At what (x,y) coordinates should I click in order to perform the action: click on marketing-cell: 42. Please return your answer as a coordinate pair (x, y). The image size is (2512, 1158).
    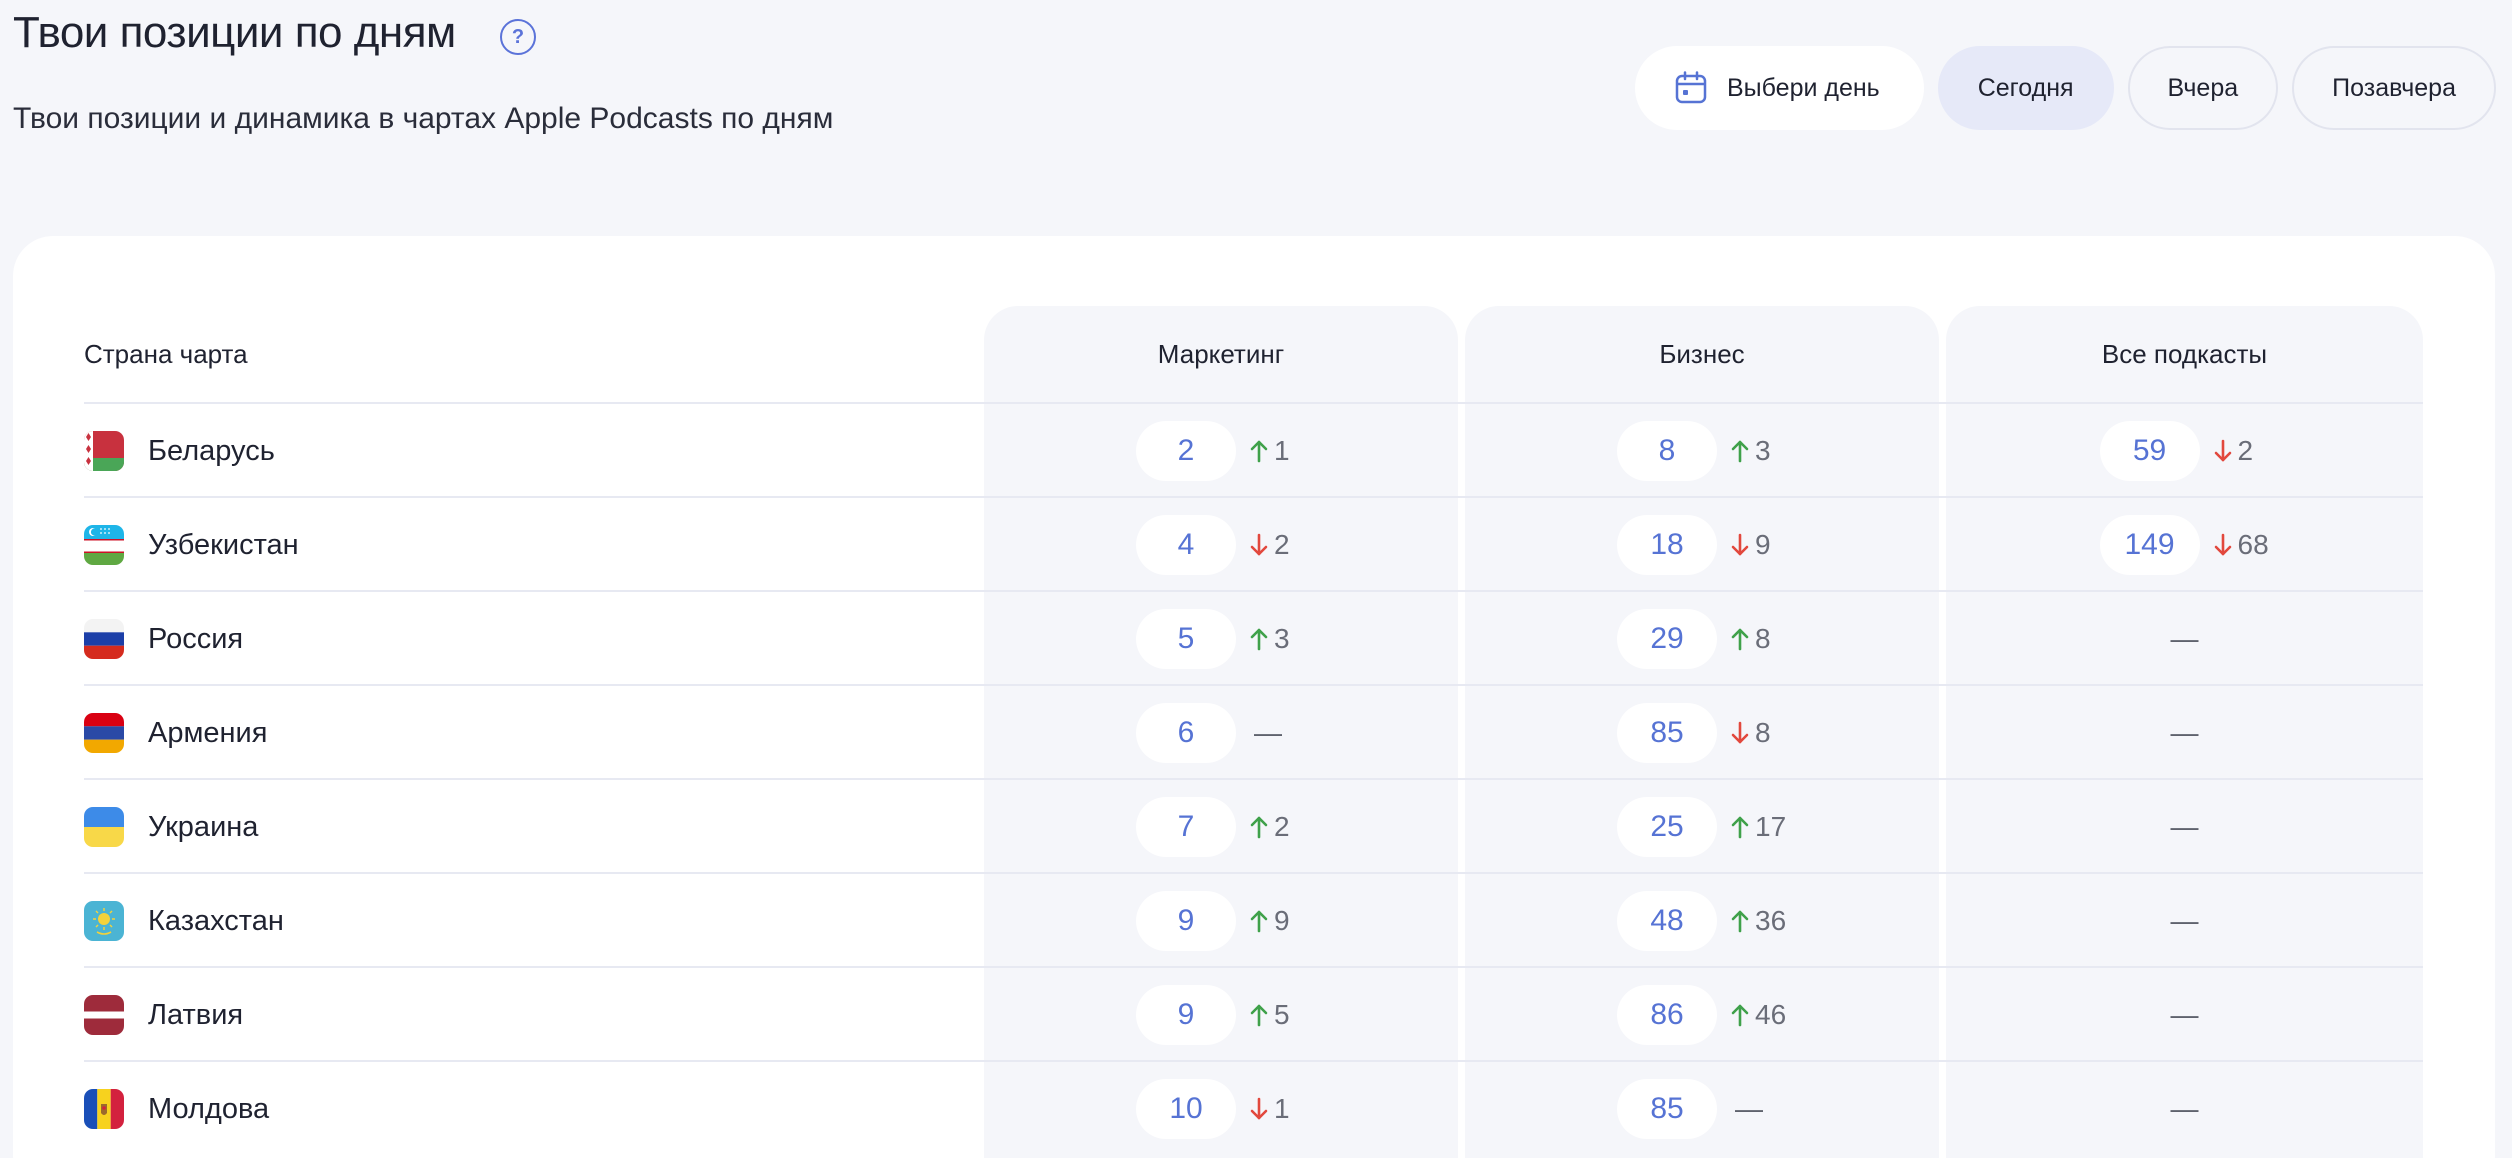
    Looking at the image, I should click on (1221, 545).